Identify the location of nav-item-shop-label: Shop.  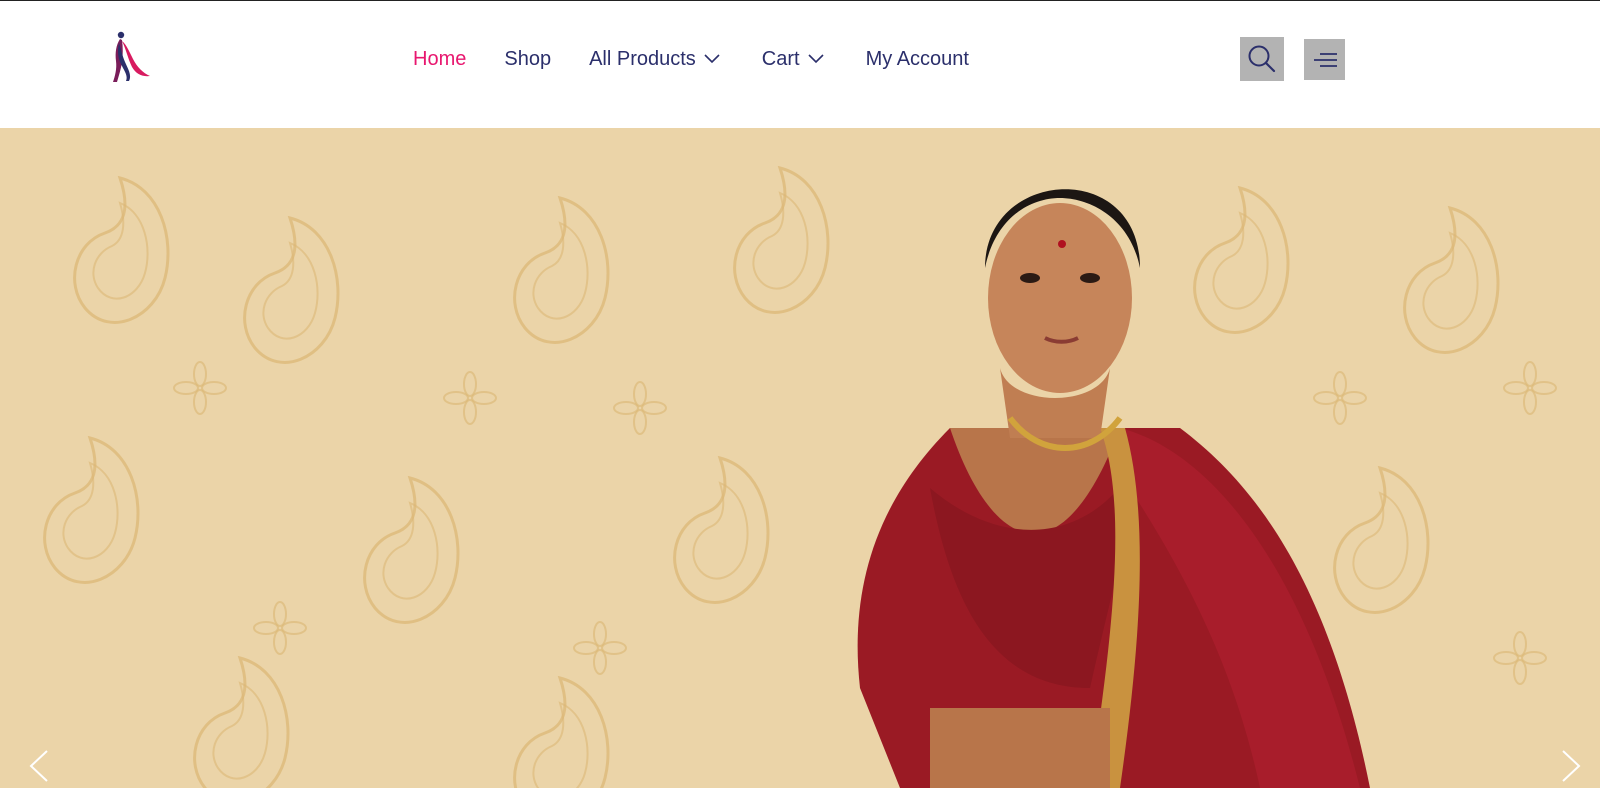
(528, 58).